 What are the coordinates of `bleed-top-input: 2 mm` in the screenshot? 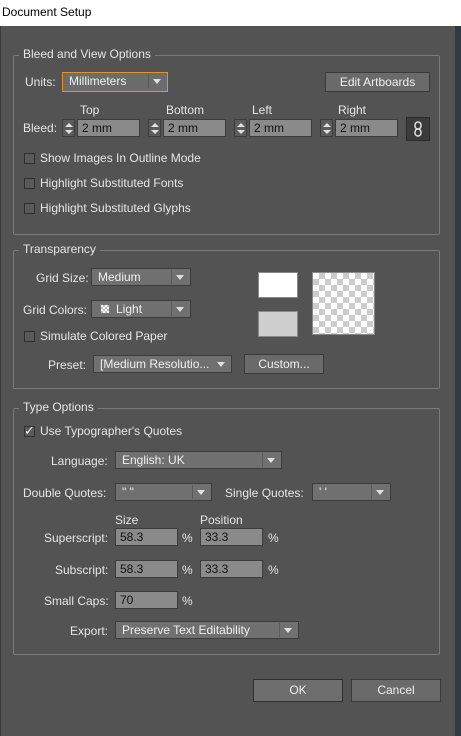 It's located at (108, 128).